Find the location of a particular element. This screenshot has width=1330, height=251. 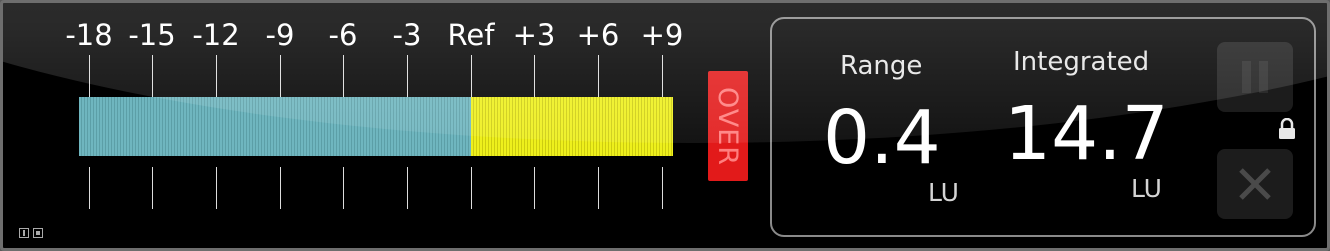

close-icon is located at coordinates (1255, 184).